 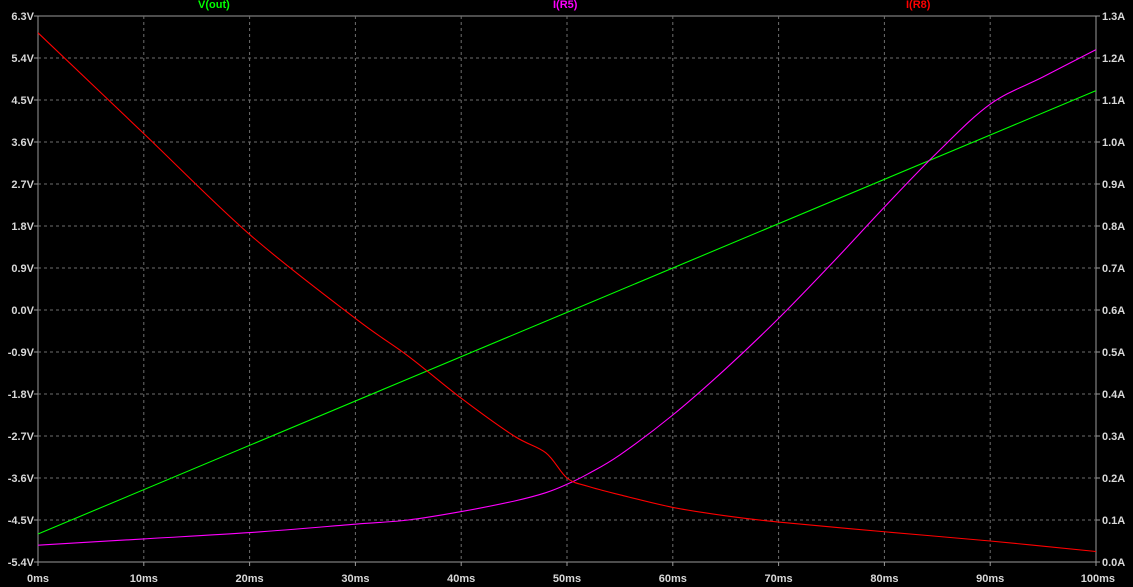 What do you see at coordinates (22, 59) in the screenshot?
I see `left-tick-label: 5.4V` at bounding box center [22, 59].